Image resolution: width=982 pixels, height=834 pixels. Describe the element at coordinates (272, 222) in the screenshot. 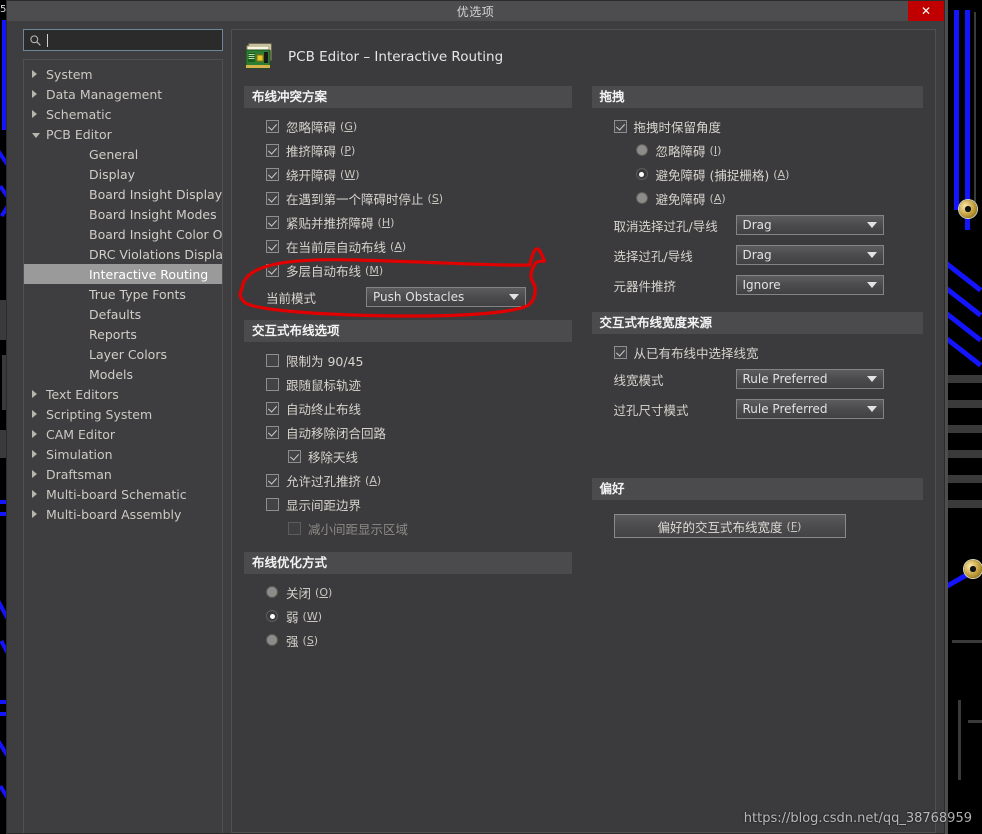

I see `routing-conflict-option-4-checkbox` at that location.